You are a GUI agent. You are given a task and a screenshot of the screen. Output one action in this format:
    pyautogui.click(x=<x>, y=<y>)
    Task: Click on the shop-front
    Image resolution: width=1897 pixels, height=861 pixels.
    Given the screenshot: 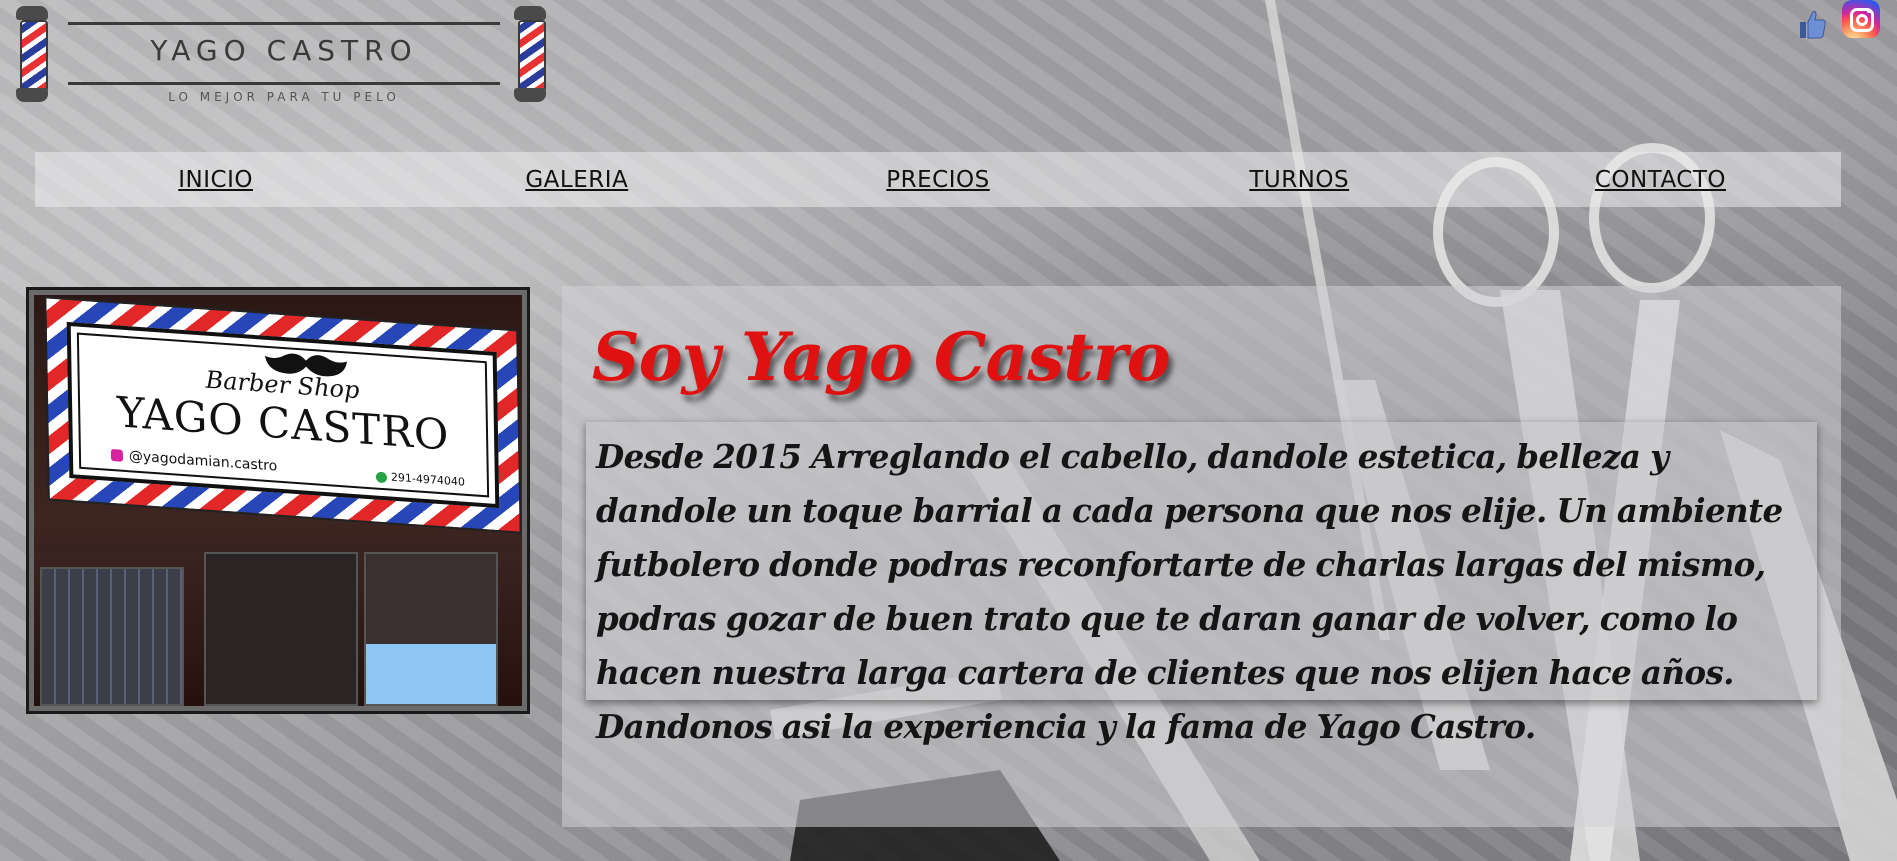 What is the action you would take?
    pyautogui.click(x=278, y=628)
    